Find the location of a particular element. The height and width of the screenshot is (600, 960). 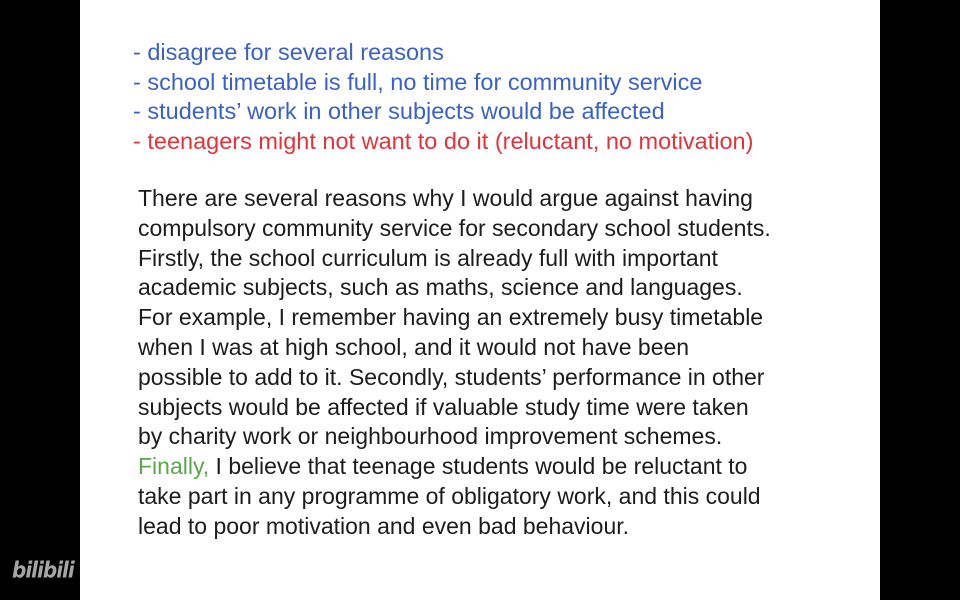

highlighted-word: Finally, is located at coordinates (174, 466).